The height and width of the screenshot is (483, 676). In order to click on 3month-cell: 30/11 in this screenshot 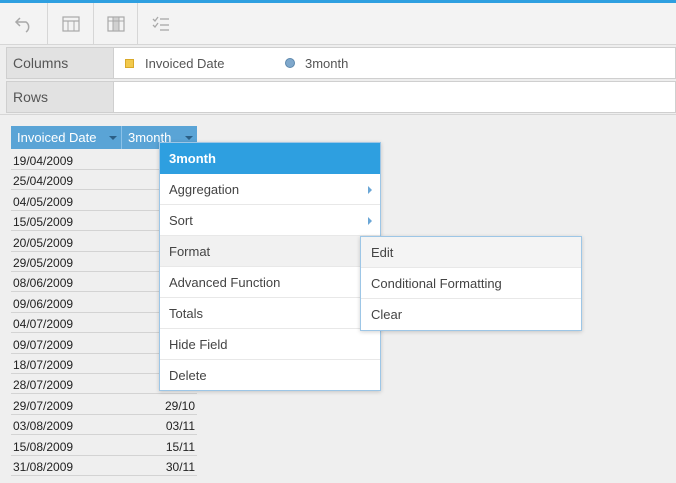, I will do `click(180, 467)`.